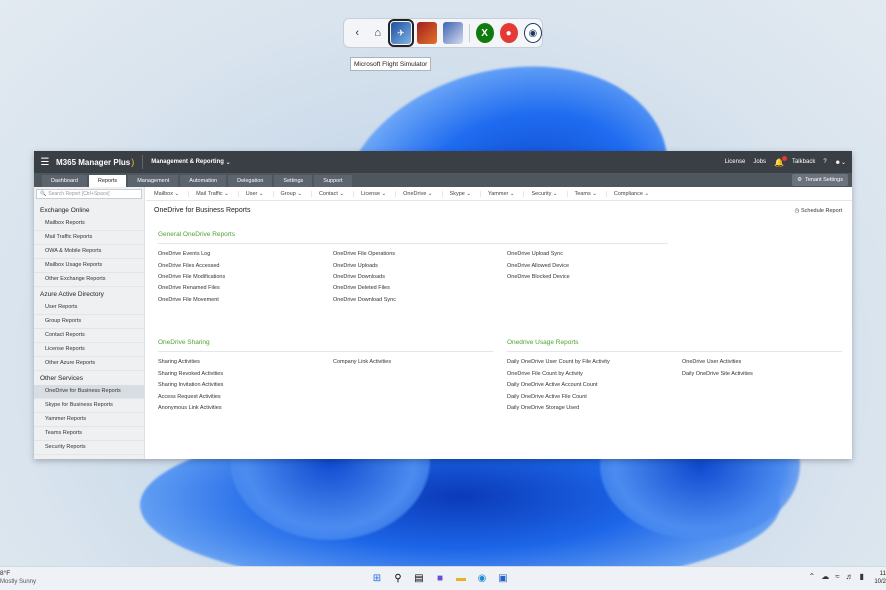  Describe the element at coordinates (377, 578) in the screenshot. I see `windows-start-icon: ⊞` at that location.